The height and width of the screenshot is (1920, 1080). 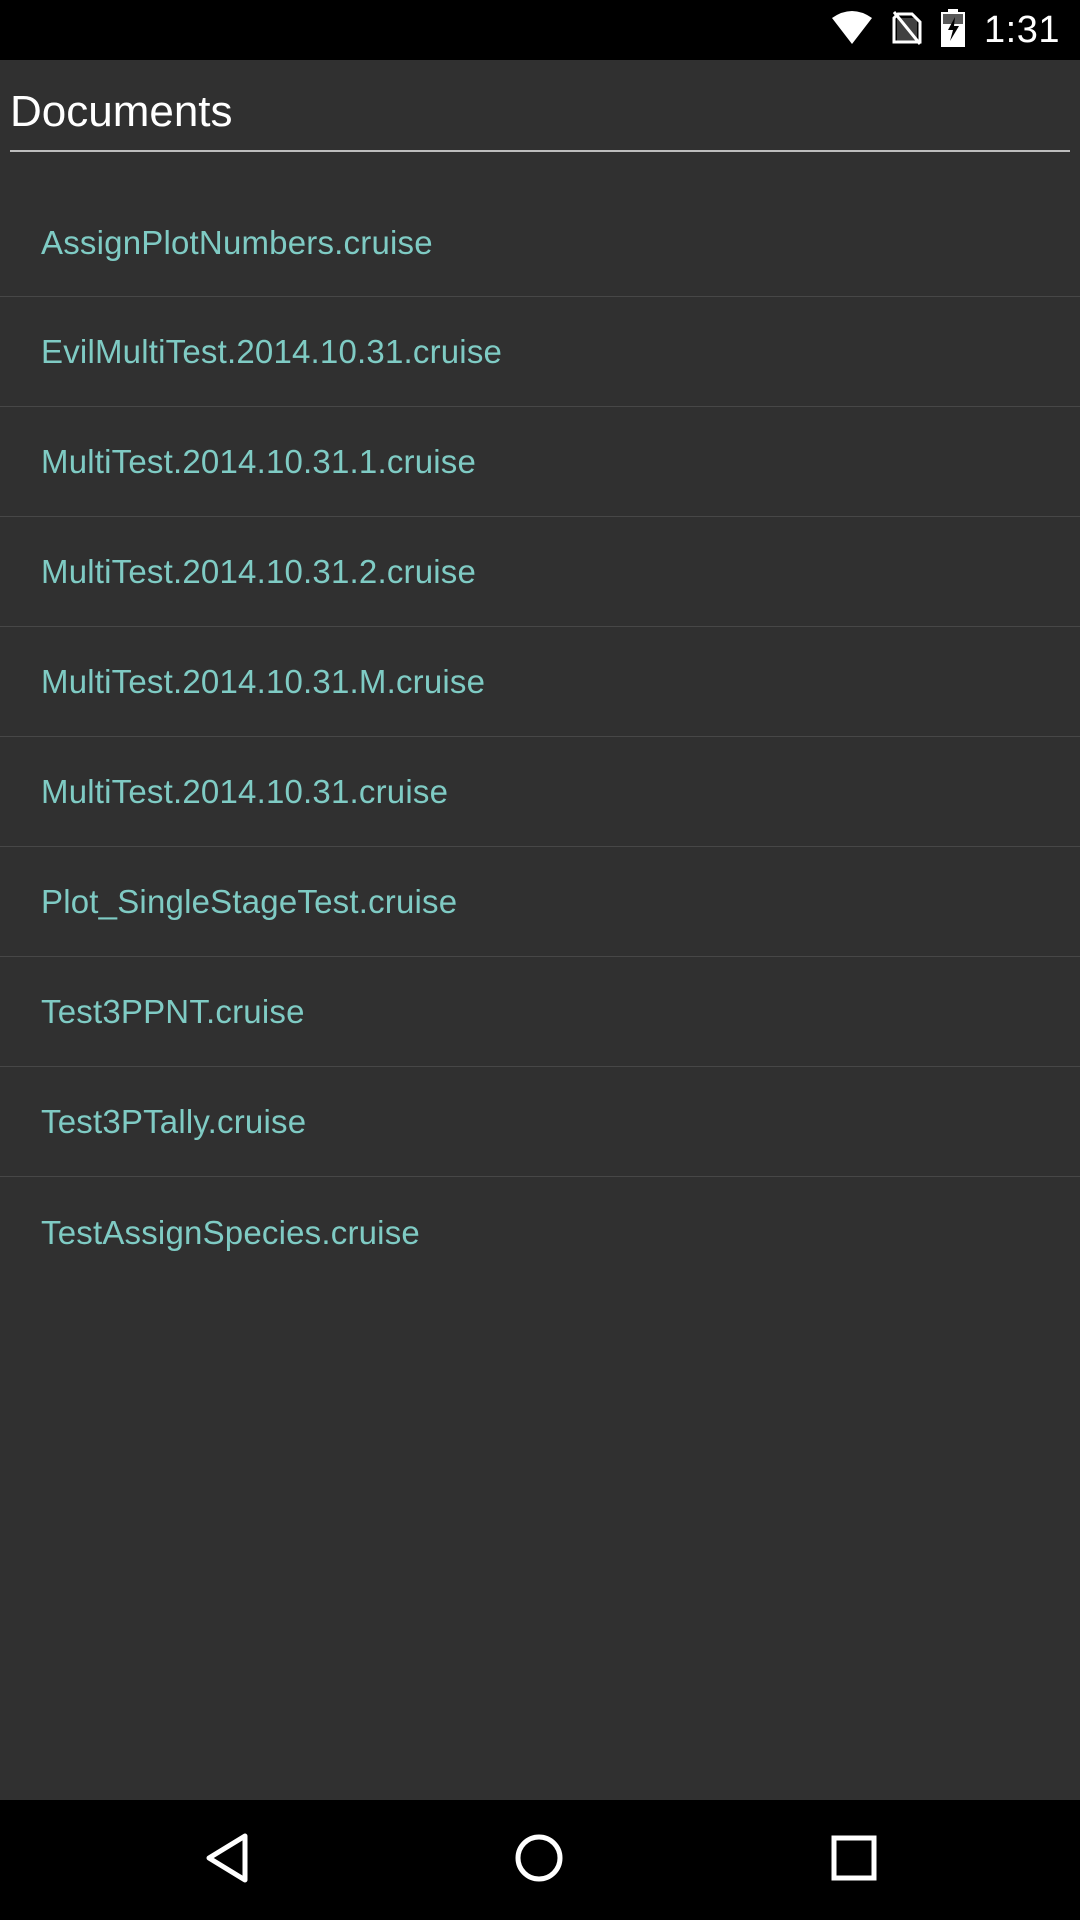 I want to click on status-time: 1:31, so click(x=1022, y=29).